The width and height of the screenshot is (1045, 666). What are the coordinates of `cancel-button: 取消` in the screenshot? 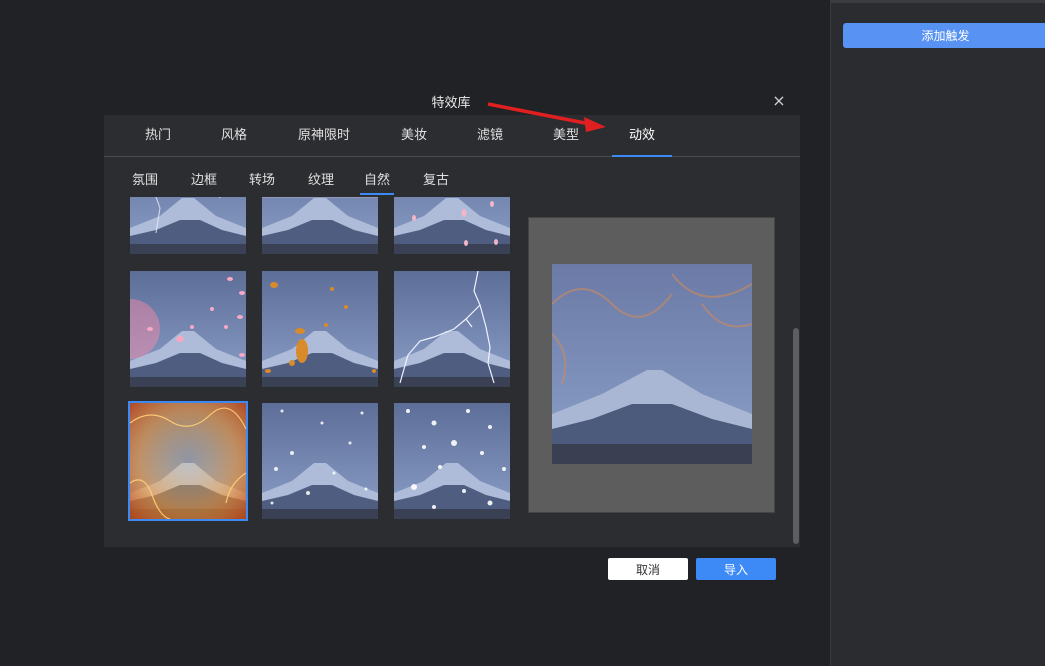 It's located at (648, 569).